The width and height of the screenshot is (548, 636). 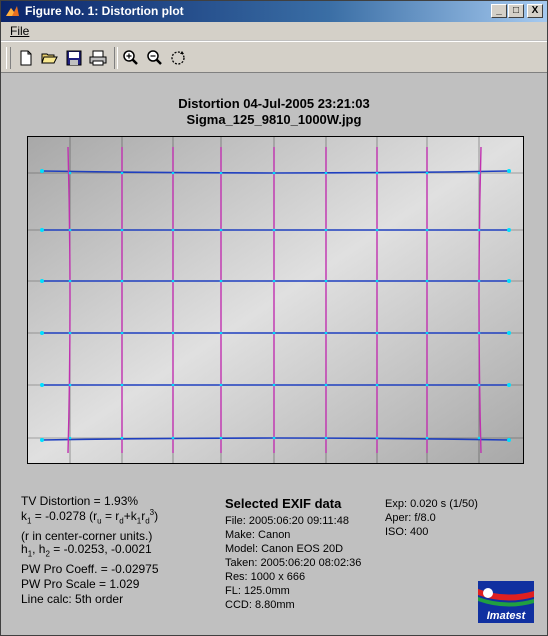 I want to click on window-title: Figure No. 1: Distortion plot, so click(x=104, y=11).